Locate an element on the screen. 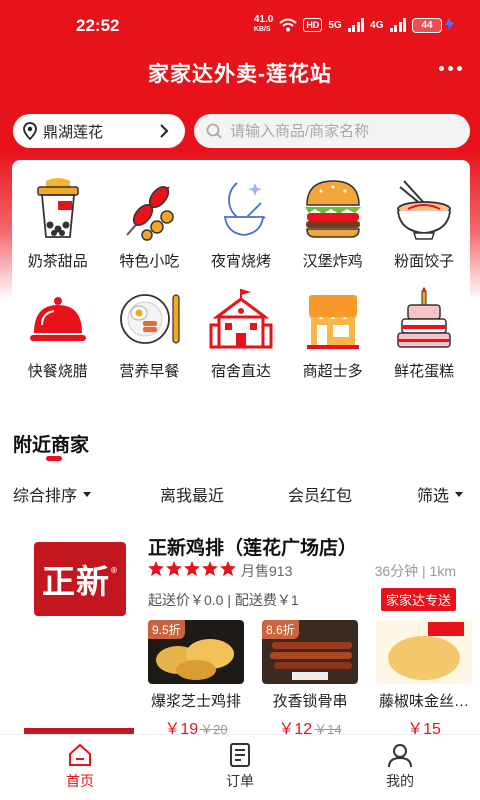  battery-level: 44 is located at coordinates (427, 25).